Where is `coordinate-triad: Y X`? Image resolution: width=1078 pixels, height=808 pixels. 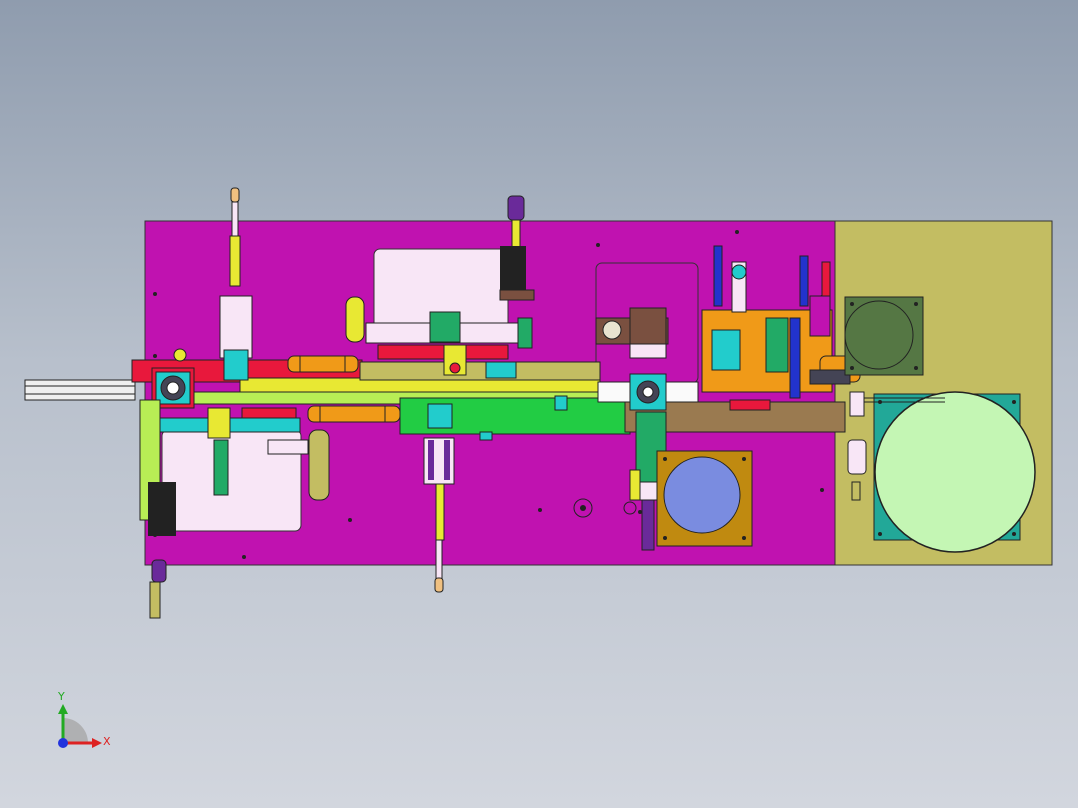 coordinate-triad: Y X is located at coordinates (84, 719).